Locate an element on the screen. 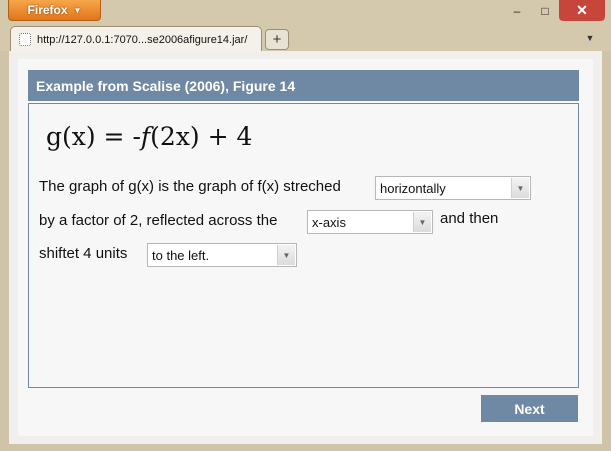 This screenshot has height=451, width=611. exercise-title: Example from Scalise (2006), Figure 14 is located at coordinates (303, 85).